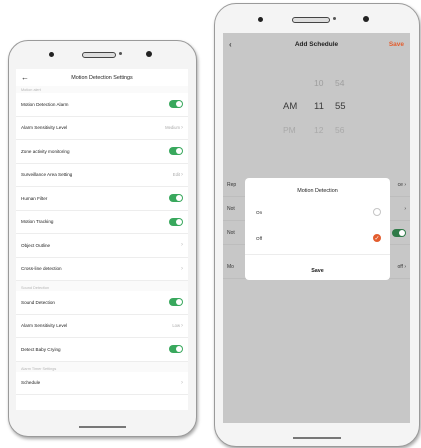 This screenshot has width=421, height=448. What do you see at coordinates (259, 238) in the screenshot?
I see `option-label: Off` at bounding box center [259, 238].